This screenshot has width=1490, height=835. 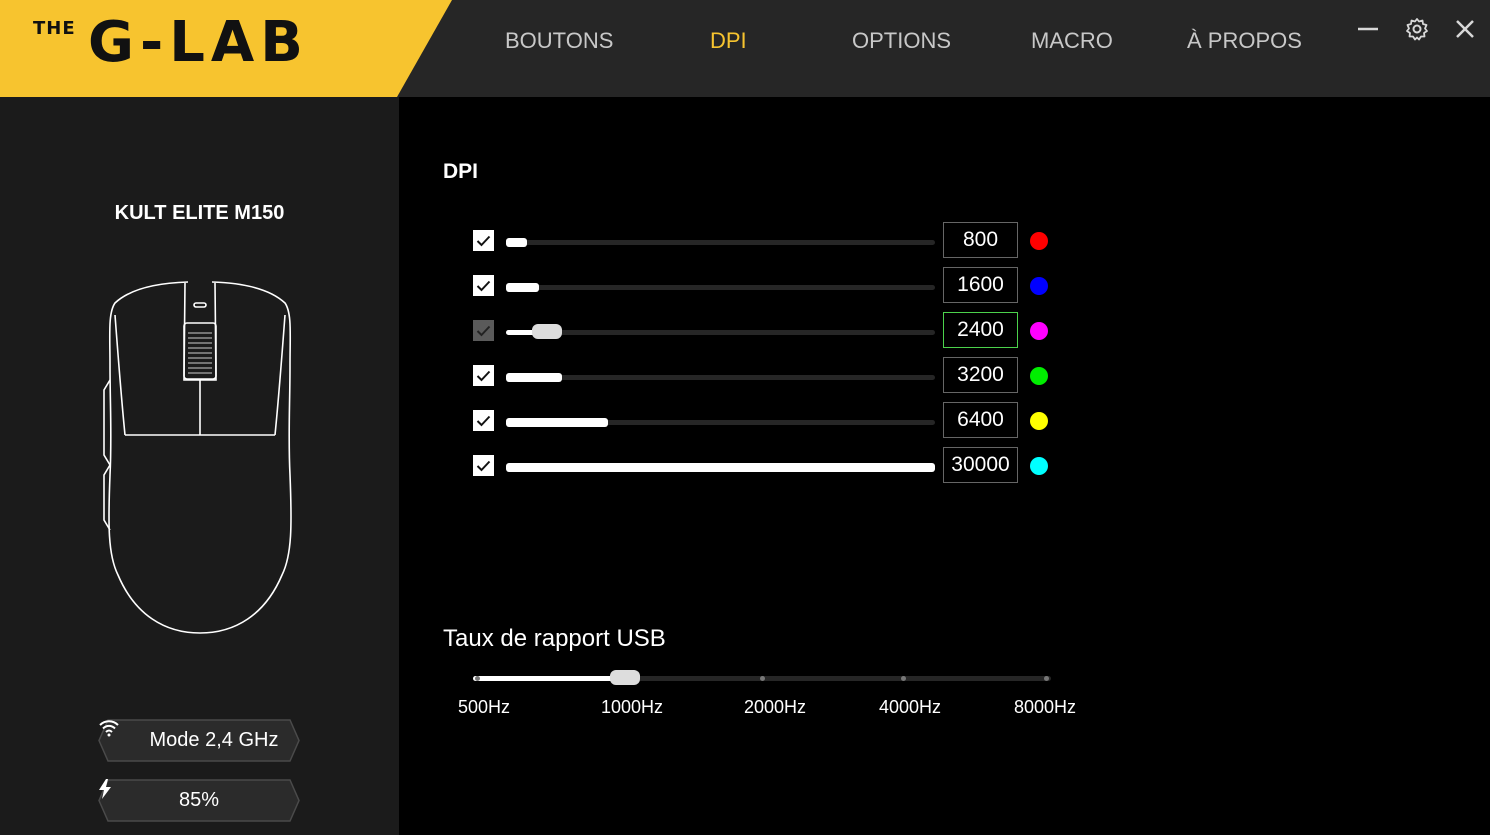 What do you see at coordinates (549, 678) in the screenshot?
I see `usb-rate-slider-fill` at bounding box center [549, 678].